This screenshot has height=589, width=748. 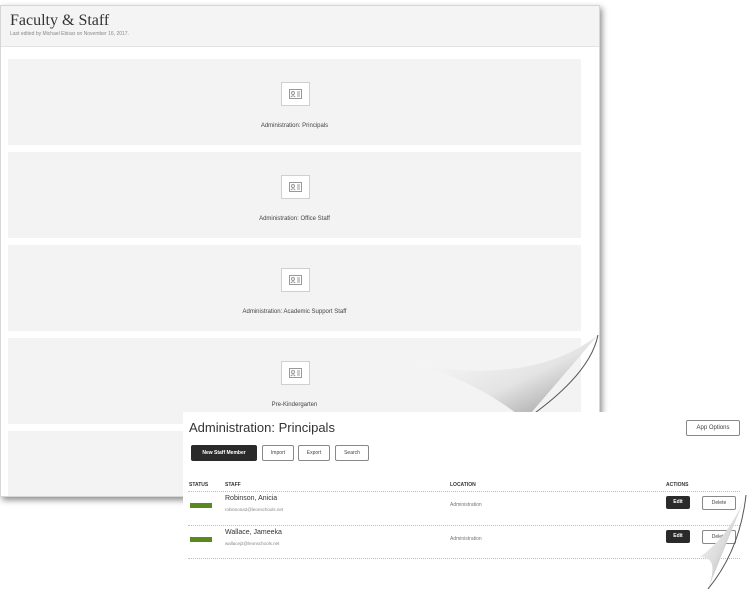 I want to click on staff-email: wallacej2@leonschools.net, so click(x=252, y=543).